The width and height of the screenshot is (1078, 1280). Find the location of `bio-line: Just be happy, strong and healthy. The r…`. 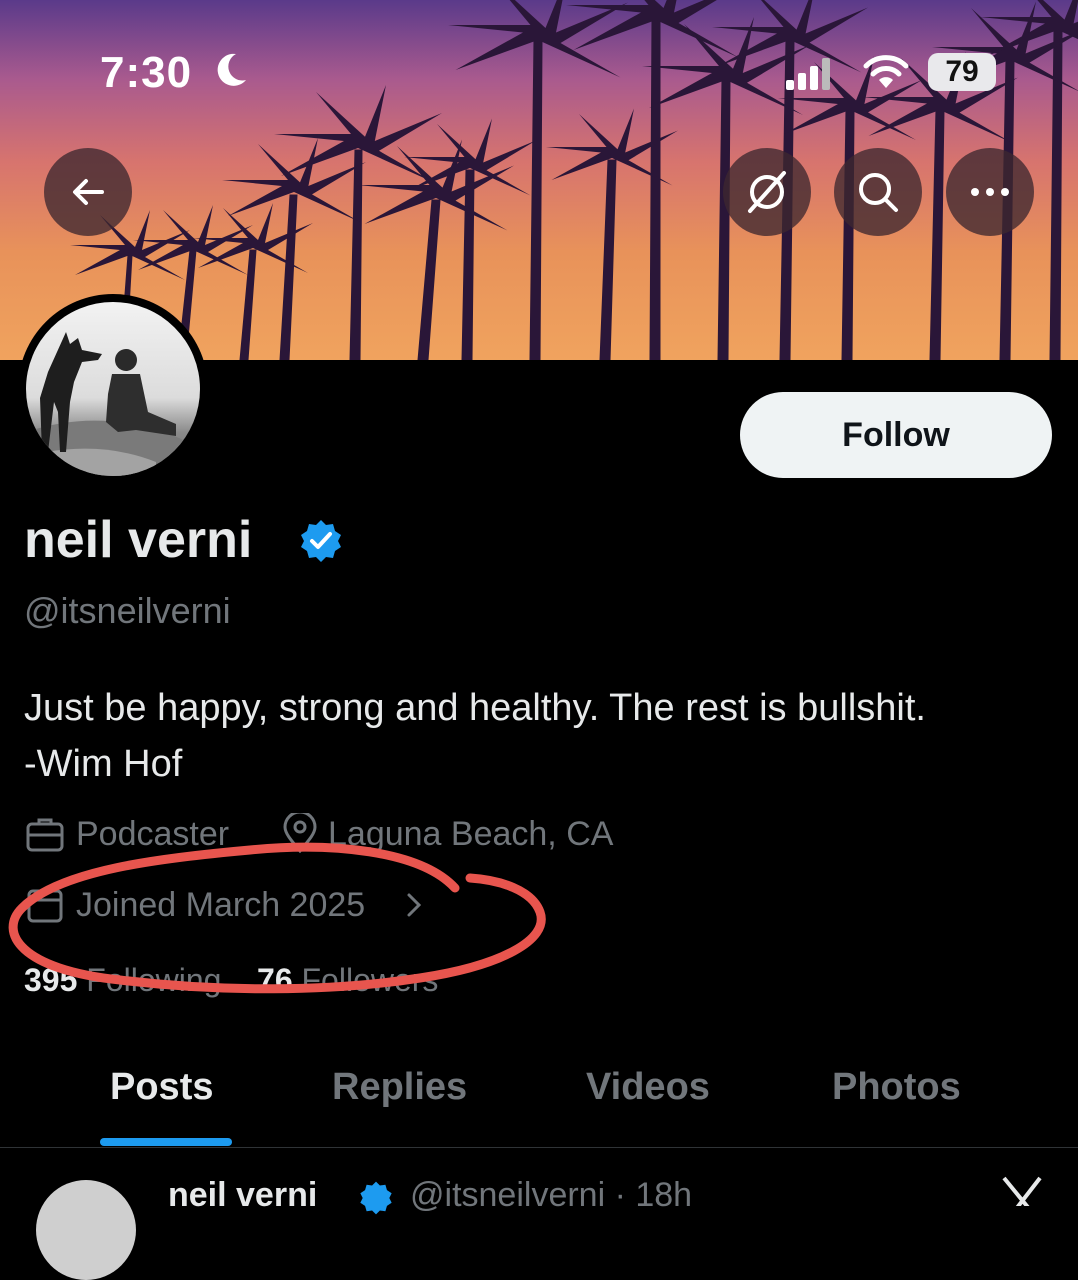

bio-line: Just be happy, strong and healthy. The r… is located at coordinates (475, 708).